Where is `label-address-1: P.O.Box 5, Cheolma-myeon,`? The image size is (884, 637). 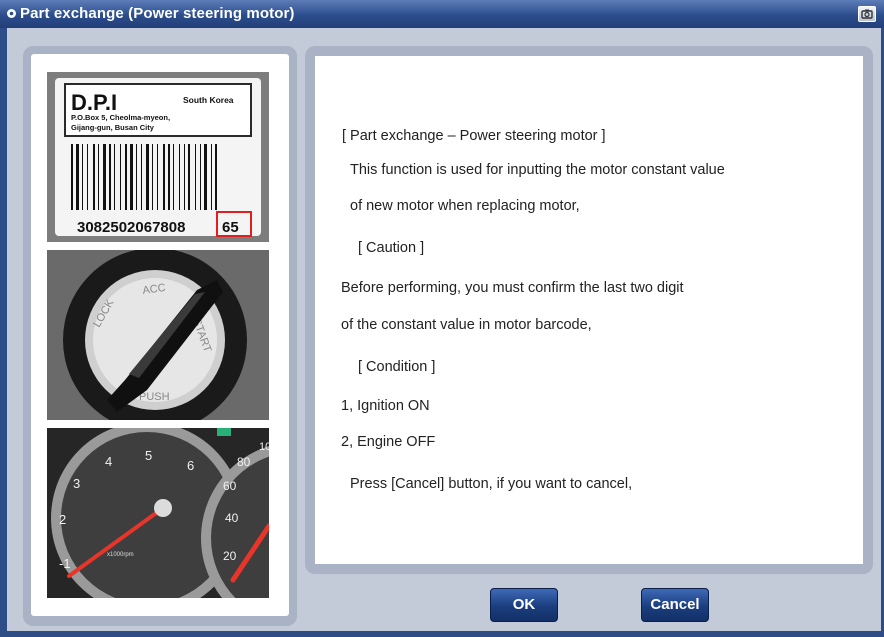 label-address-1: P.O.Box 5, Cheolma-myeon, is located at coordinates (120, 117).